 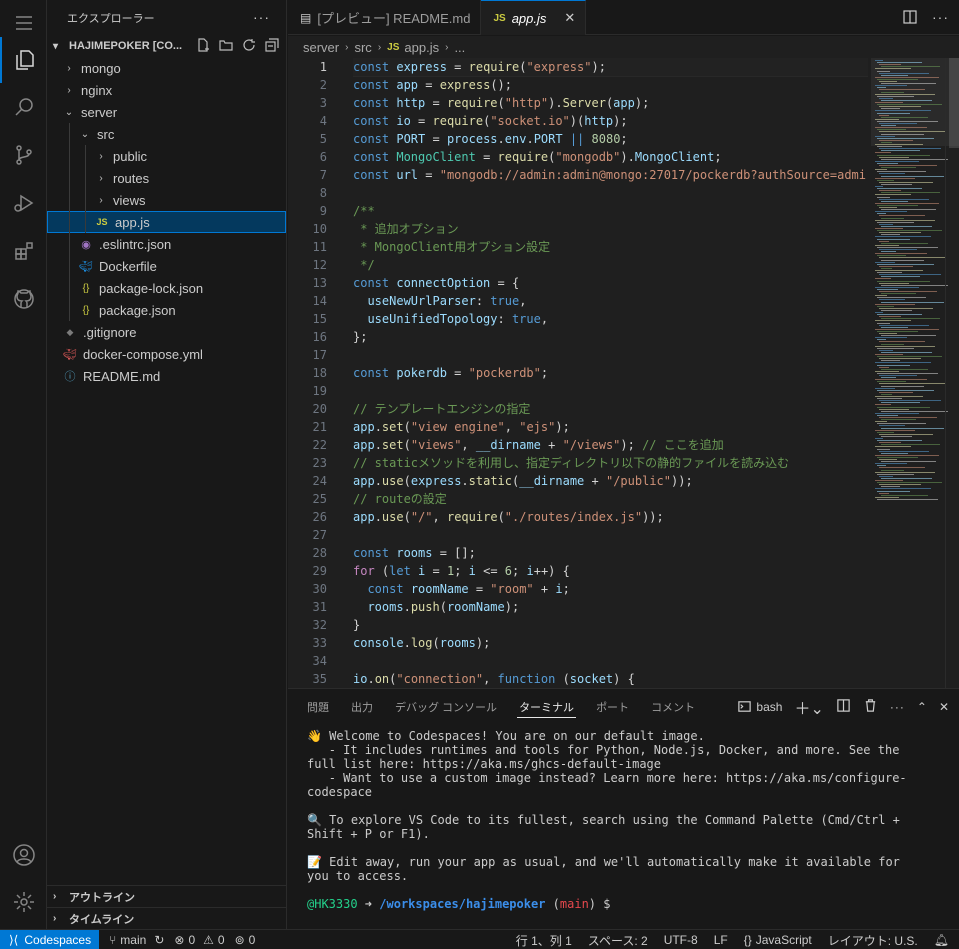 What do you see at coordinates (159, 940) in the screenshot?
I see `sync-icon: ↻` at bounding box center [159, 940].